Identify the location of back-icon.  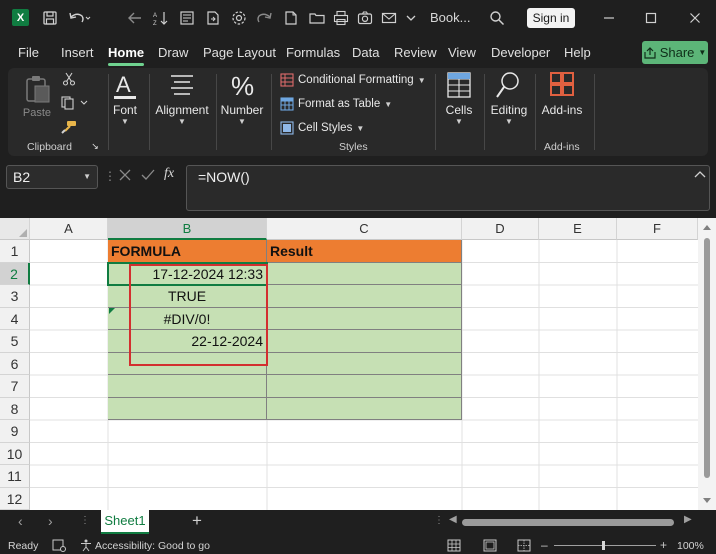
(135, 18).